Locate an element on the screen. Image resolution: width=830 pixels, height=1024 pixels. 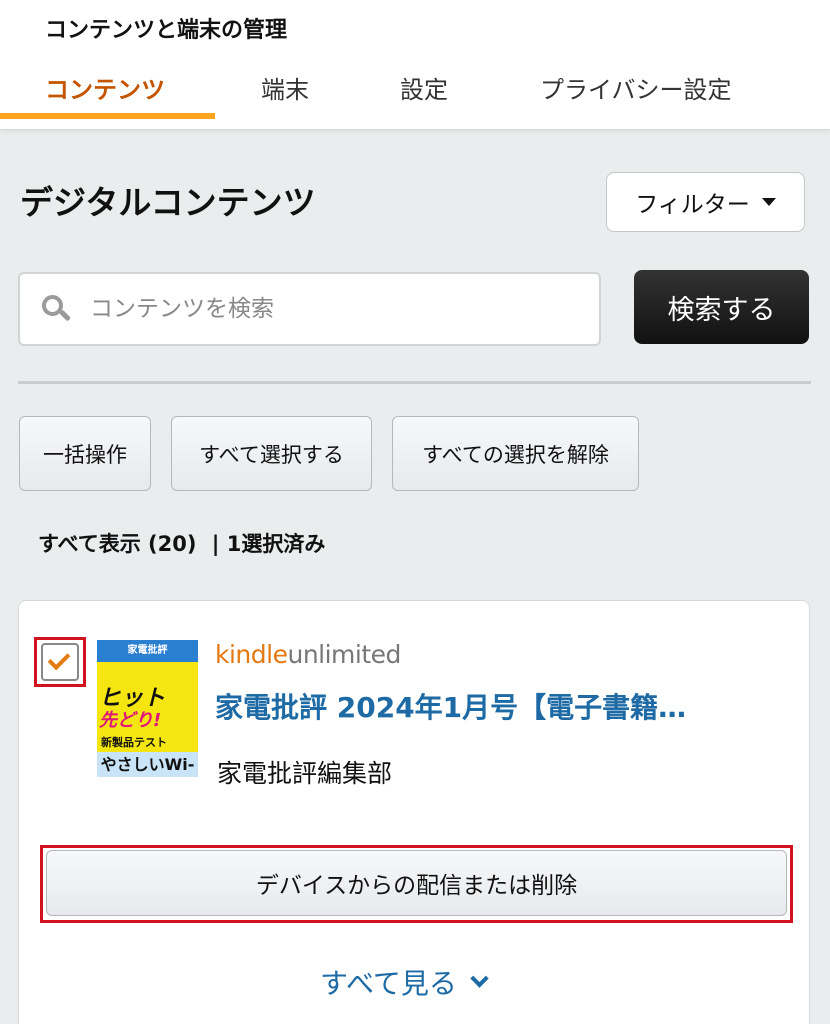
checkmark-icon is located at coordinates (59, 659).